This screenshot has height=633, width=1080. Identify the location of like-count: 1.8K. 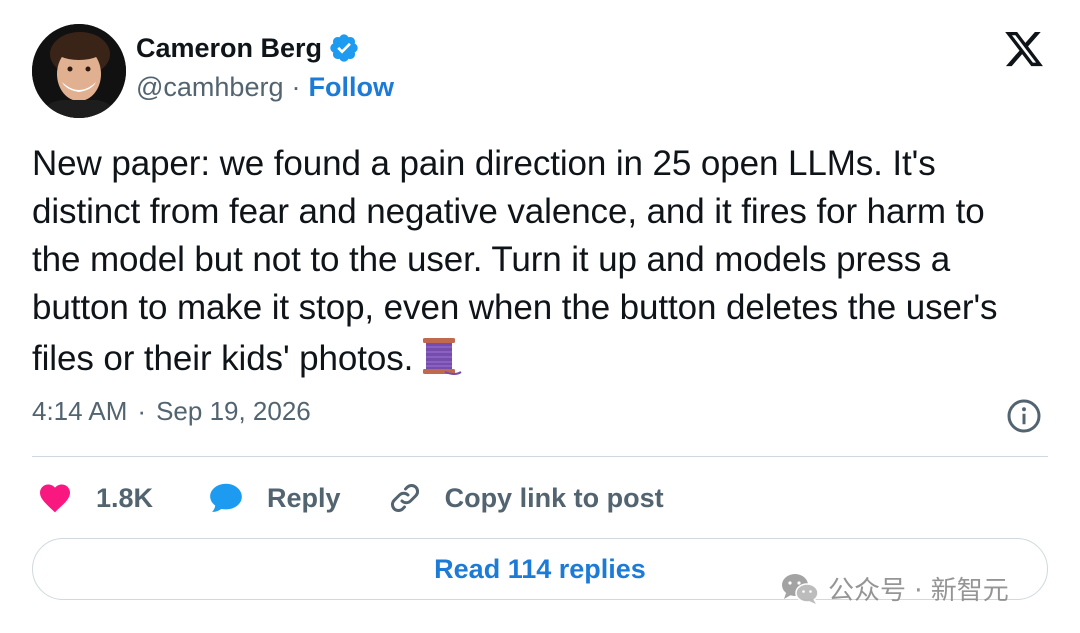
(125, 497).